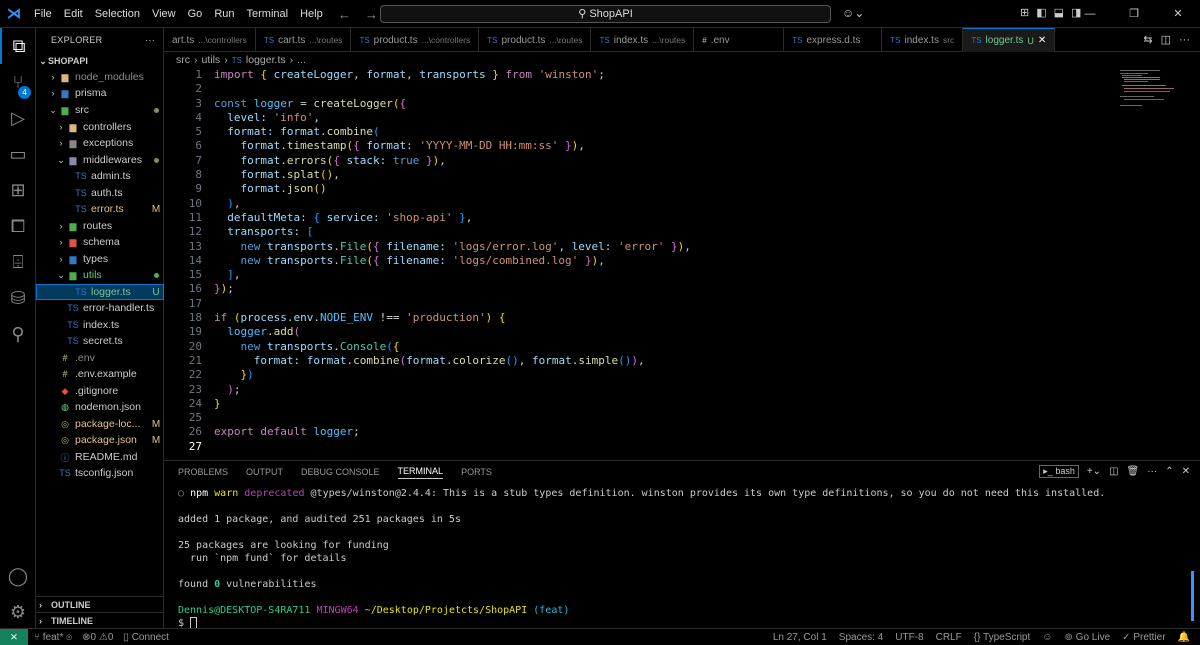 The height and width of the screenshot is (645, 1200). What do you see at coordinates (1147, 39) in the screenshot?
I see `compare-changes-icon: ⇆` at bounding box center [1147, 39].